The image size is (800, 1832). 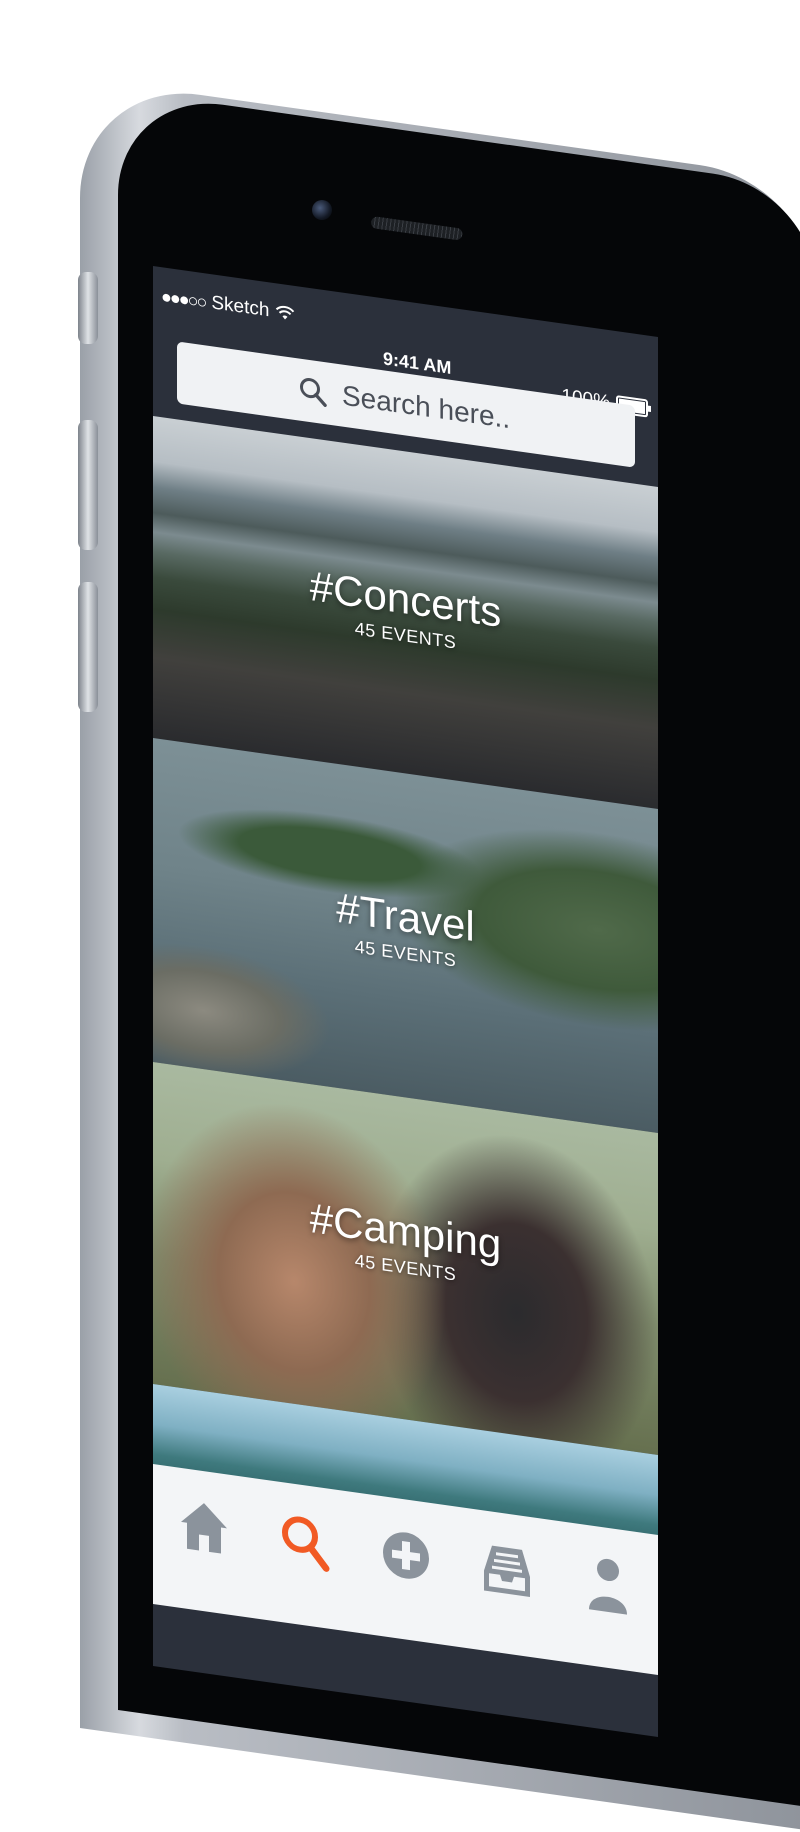 What do you see at coordinates (183, 298) in the screenshot?
I see `signal-strength: ●●●○○` at bounding box center [183, 298].